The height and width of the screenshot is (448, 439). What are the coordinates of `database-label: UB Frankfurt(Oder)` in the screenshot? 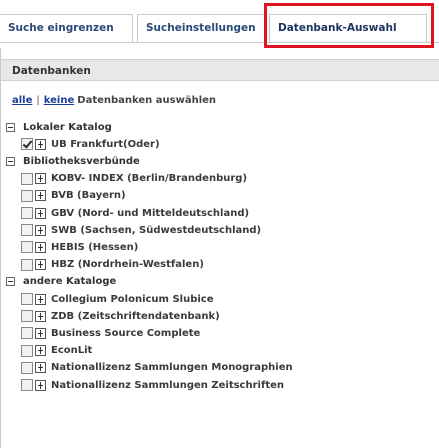 It's located at (105, 144).